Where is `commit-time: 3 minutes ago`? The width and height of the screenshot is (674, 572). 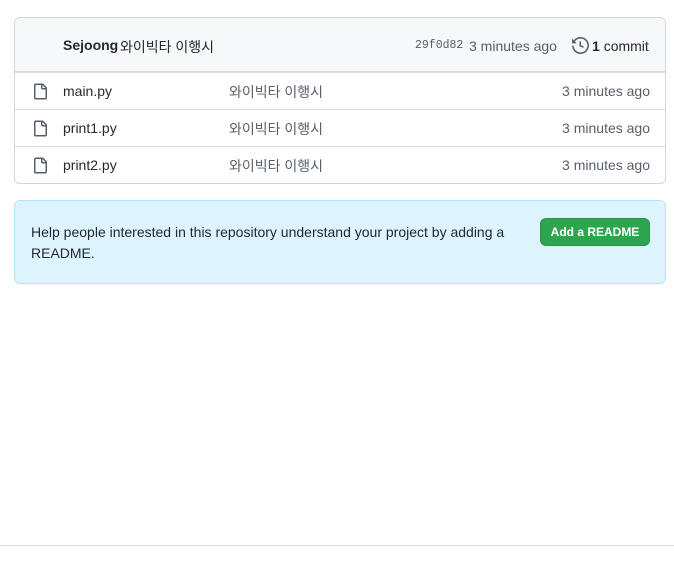
commit-time: 3 minutes ago is located at coordinates (513, 46).